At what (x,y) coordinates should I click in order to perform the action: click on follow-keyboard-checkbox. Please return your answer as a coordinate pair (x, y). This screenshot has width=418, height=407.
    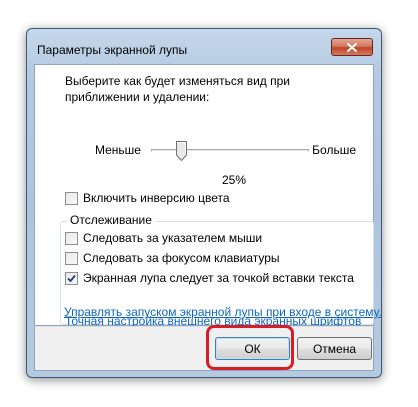
    Looking at the image, I should click on (71, 258).